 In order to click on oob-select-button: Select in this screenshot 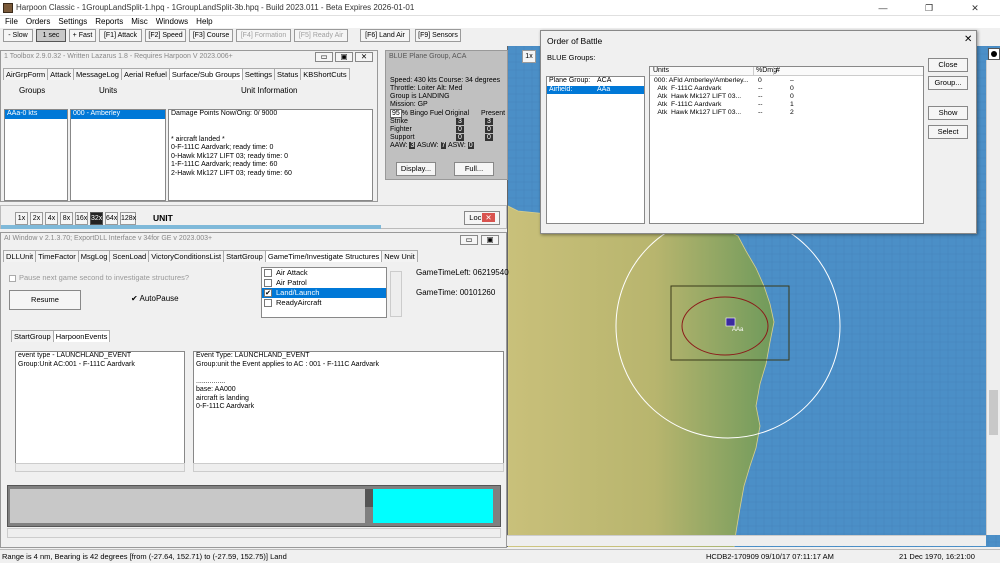, I will do `click(948, 132)`.